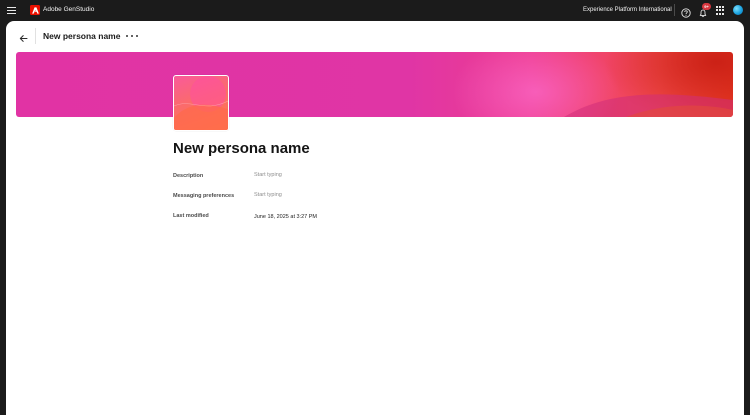  Describe the element at coordinates (82, 36) in the screenshot. I see `page-title: New persona name` at that location.